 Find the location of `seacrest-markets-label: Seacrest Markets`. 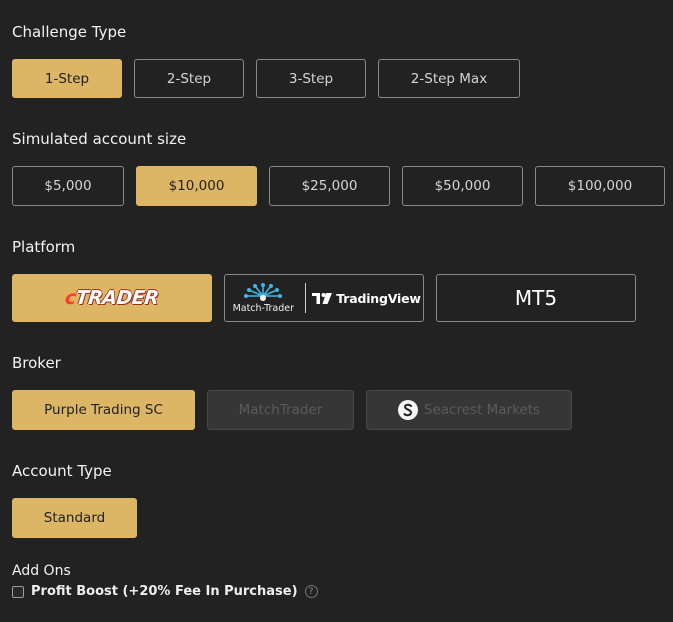

seacrest-markets-label: Seacrest Markets is located at coordinates (482, 410).